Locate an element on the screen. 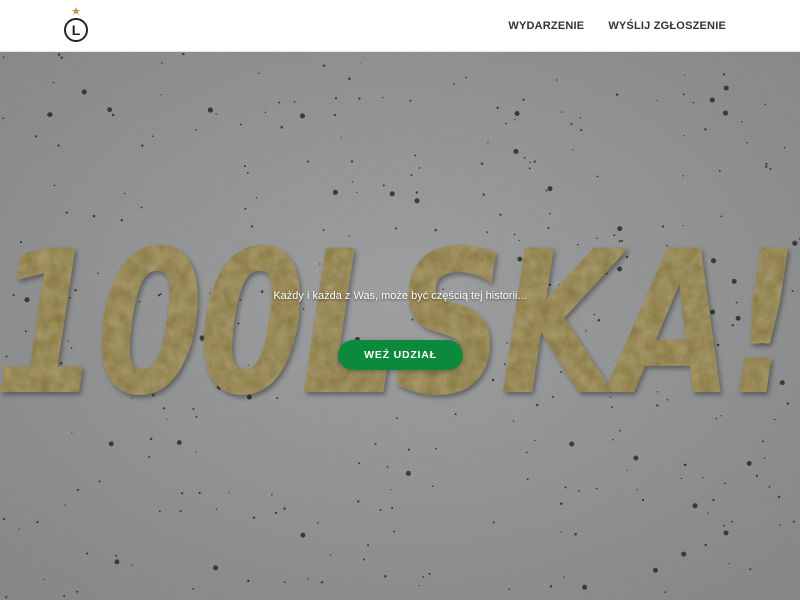 This screenshot has height=600, width=800. main-nav: WYDARZENIE WYŚLIJ ZGŁOSZENIE is located at coordinates (605, 26).